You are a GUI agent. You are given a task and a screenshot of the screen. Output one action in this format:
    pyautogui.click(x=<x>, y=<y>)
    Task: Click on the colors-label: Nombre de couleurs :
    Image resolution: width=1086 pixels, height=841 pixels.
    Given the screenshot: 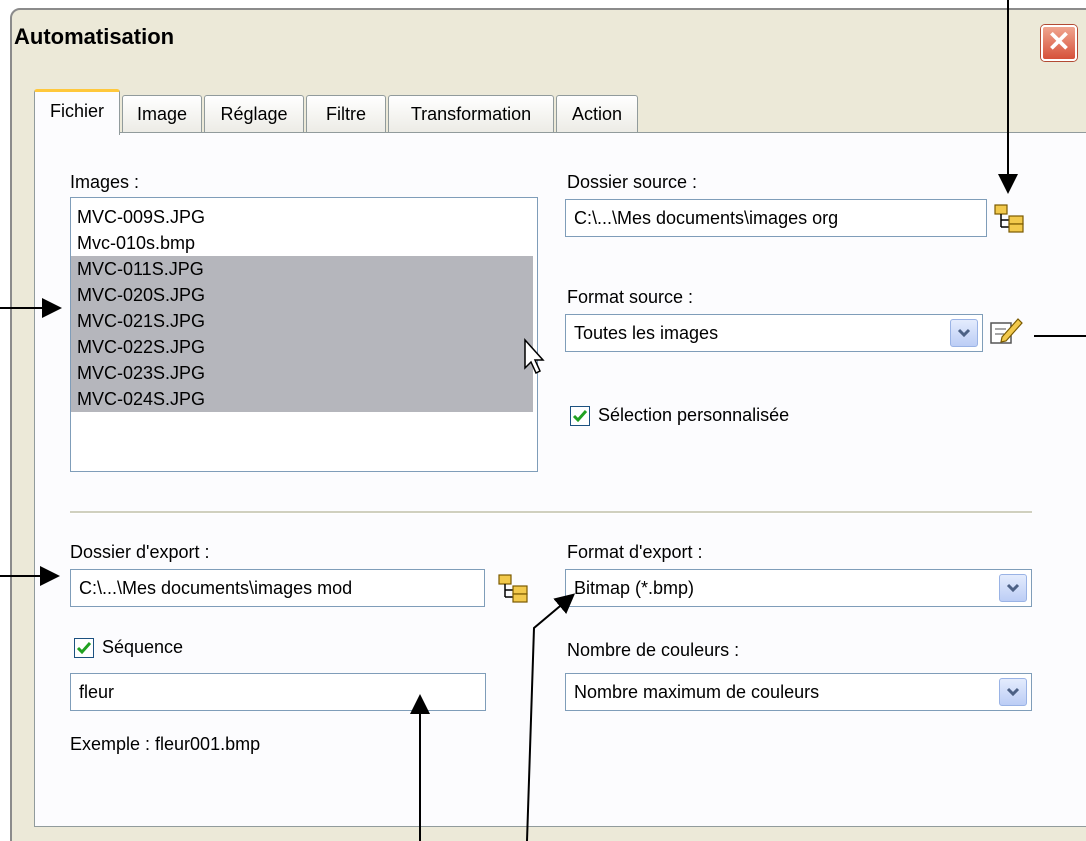 What is the action you would take?
    pyautogui.click(x=653, y=650)
    